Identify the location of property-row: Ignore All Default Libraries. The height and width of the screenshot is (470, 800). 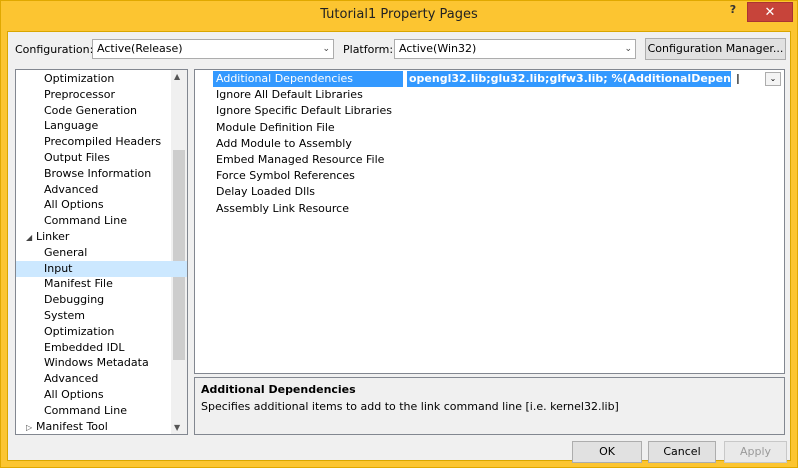
(489, 95).